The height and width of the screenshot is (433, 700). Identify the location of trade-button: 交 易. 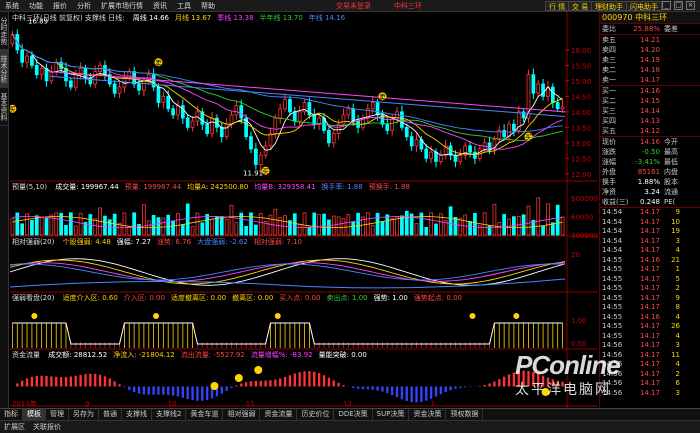
(580, 6).